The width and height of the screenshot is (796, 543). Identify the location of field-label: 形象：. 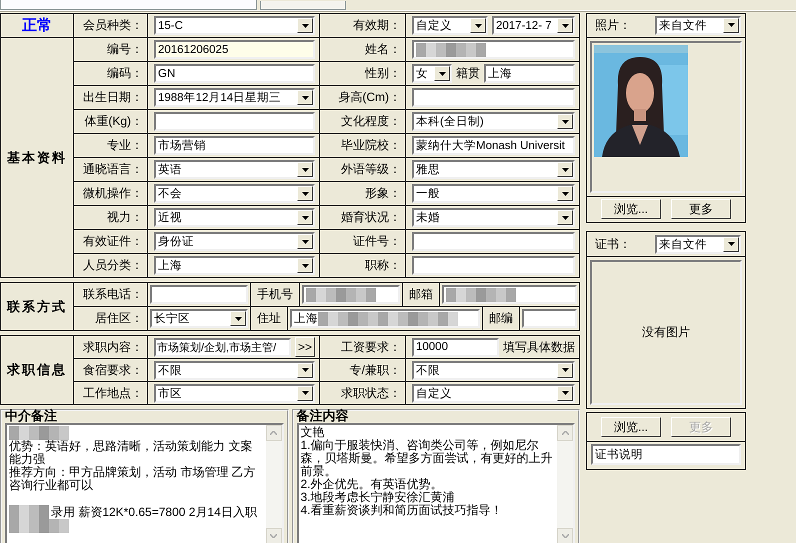
(362, 193).